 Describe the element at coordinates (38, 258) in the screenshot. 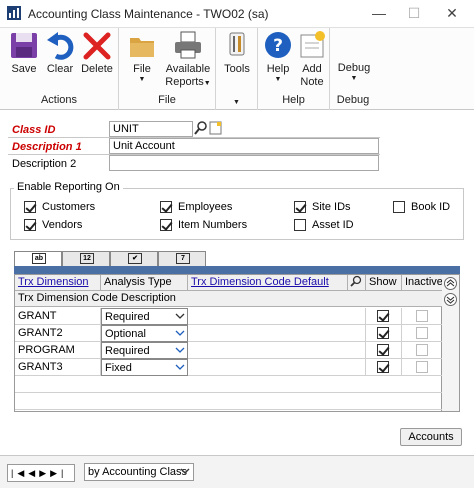

I see `tab-ab-text: ab` at that location.